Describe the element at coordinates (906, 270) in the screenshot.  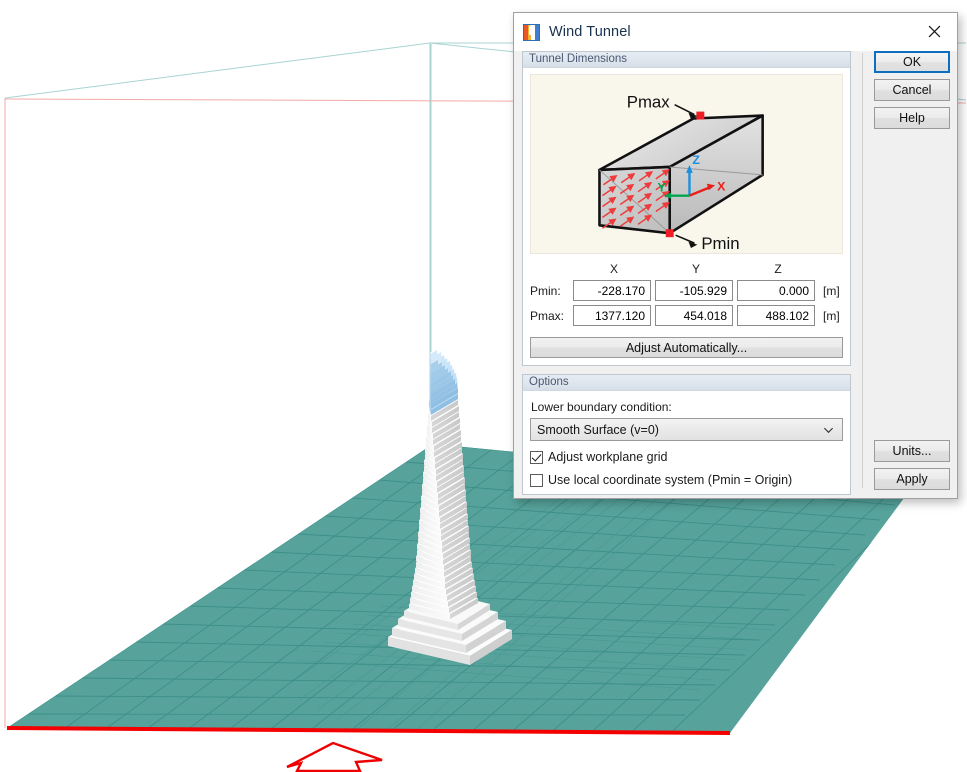
I see `dialog-right-column: OK Cancel Help Units... Apply` at that location.